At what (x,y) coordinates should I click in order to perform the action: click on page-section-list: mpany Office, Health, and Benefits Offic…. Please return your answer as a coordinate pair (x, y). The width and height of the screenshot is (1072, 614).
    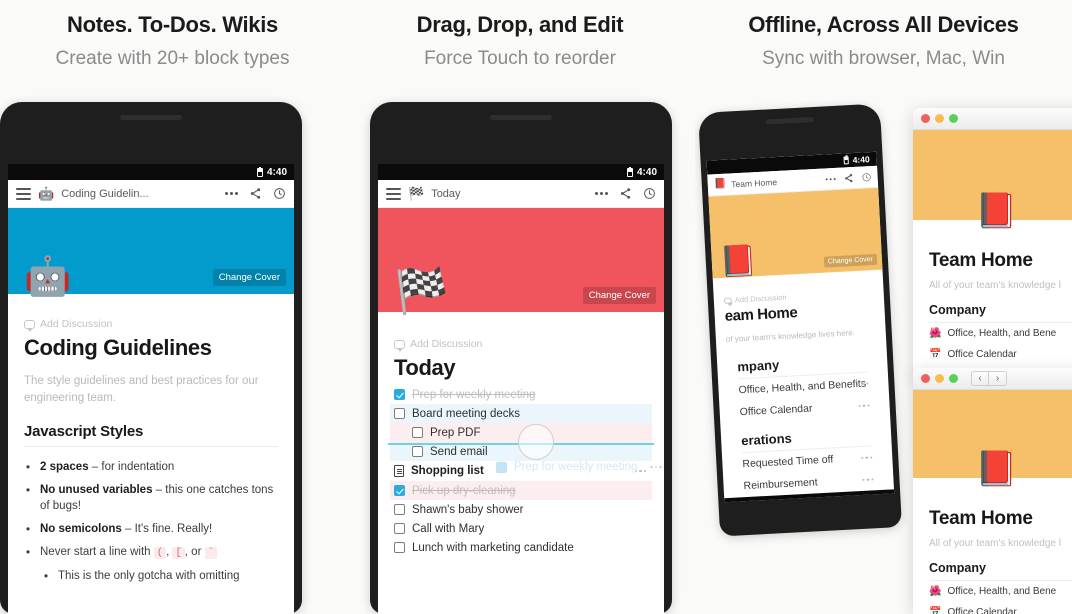
    Looking at the image, I should click on (805, 419).